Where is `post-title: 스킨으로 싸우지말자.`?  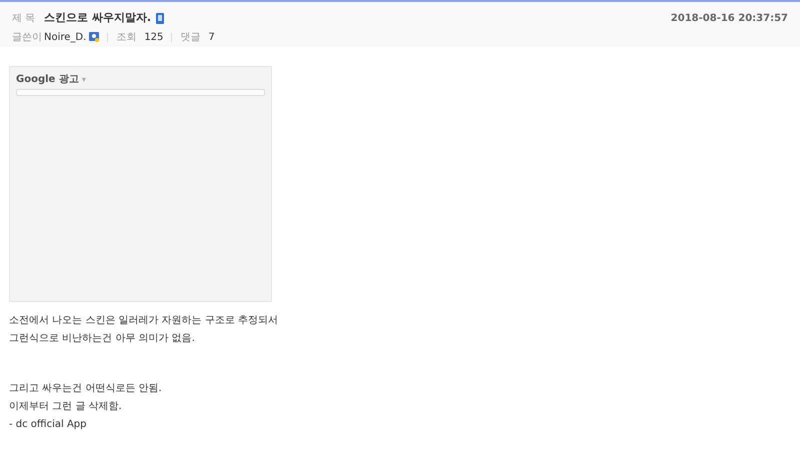
post-title: 스킨으로 싸우지말자. is located at coordinates (98, 18).